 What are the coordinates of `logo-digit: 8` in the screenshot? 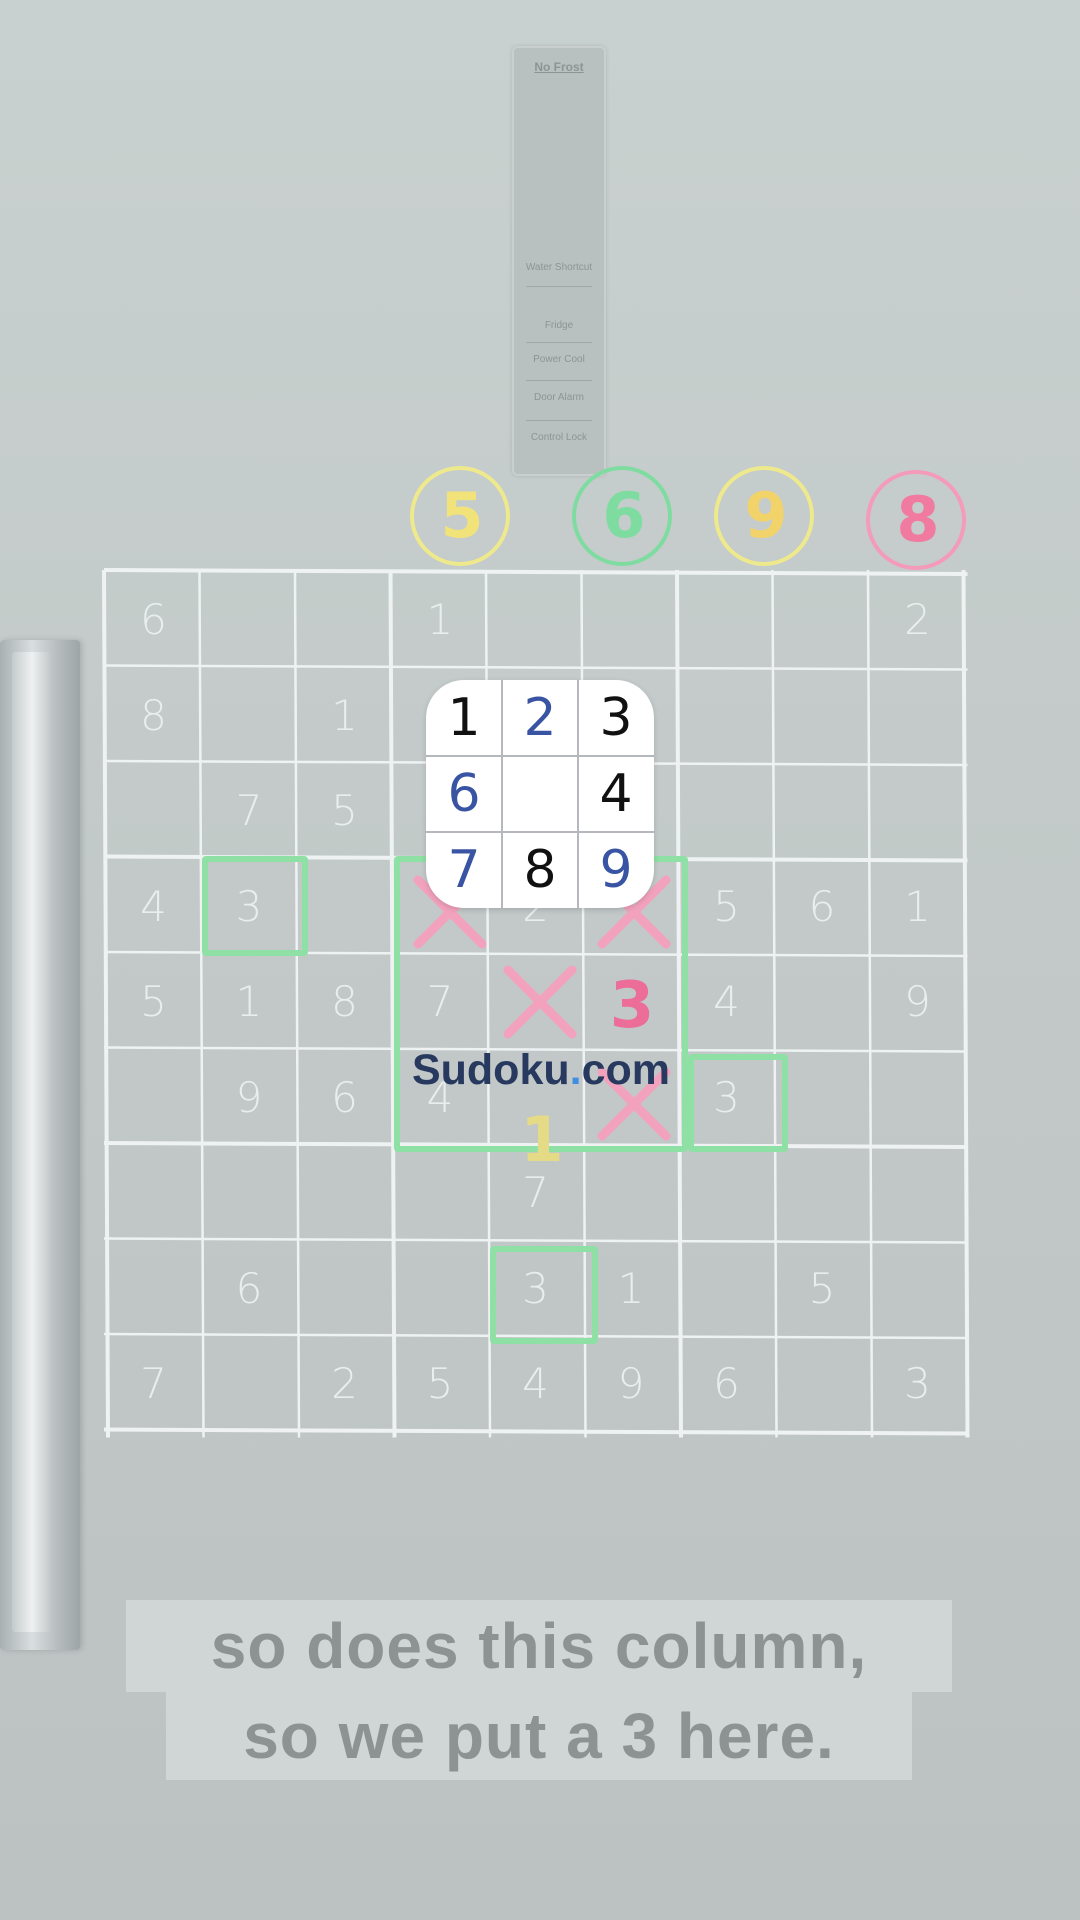 It's located at (540, 870).